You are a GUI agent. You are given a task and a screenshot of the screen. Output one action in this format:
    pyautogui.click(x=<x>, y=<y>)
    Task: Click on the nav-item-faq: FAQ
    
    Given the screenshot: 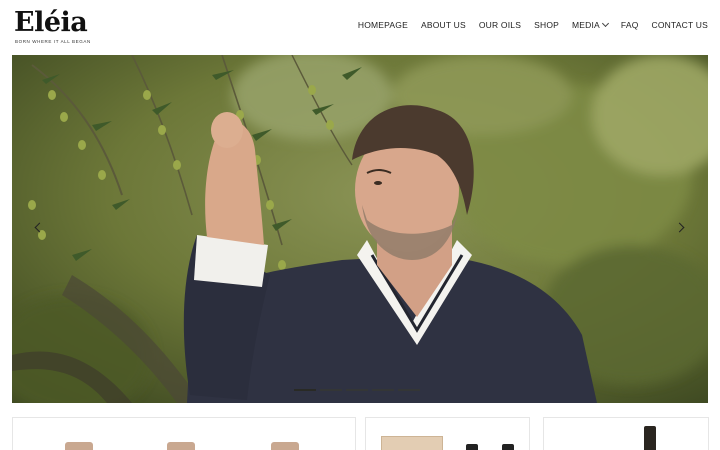 What is the action you would take?
    pyautogui.click(x=630, y=25)
    